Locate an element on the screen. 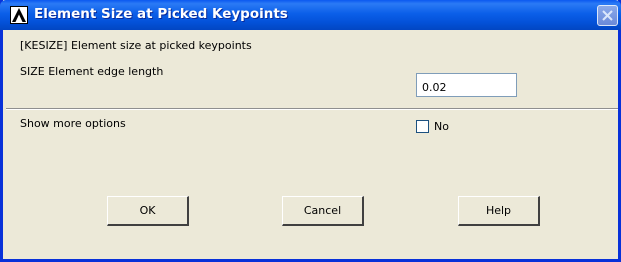  ansys-logo-icon is located at coordinates (19, 15).